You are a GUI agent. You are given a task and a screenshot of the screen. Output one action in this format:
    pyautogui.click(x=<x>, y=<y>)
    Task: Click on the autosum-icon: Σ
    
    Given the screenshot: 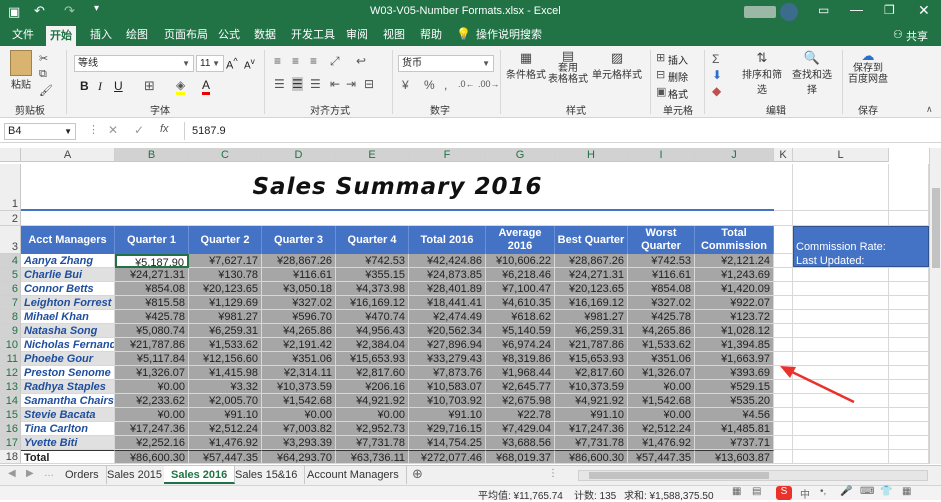 What is the action you would take?
    pyautogui.click(x=715, y=59)
    